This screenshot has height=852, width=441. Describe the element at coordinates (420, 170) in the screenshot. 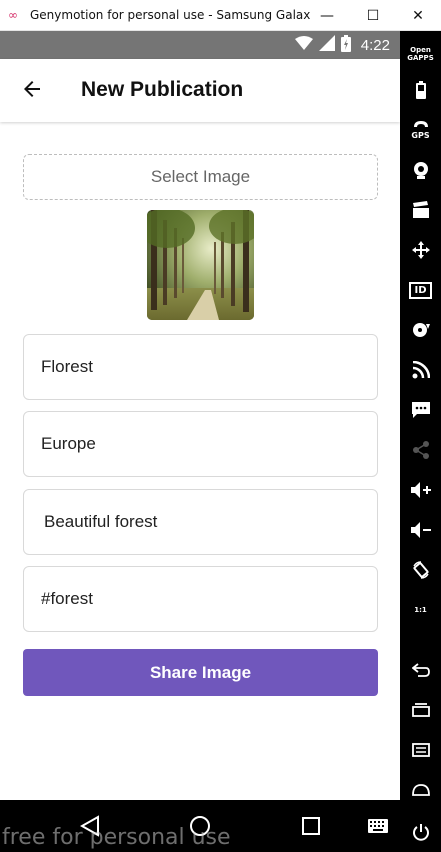

I see `webcam-icon` at that location.